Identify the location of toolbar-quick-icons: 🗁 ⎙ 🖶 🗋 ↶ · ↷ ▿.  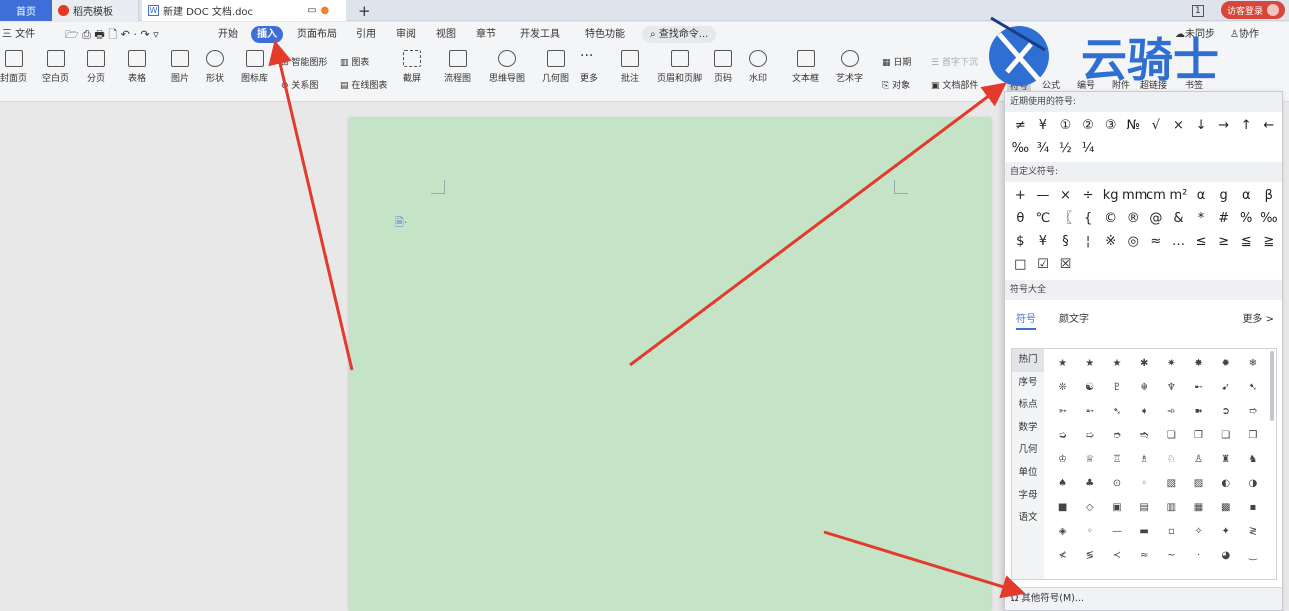
(112, 34).